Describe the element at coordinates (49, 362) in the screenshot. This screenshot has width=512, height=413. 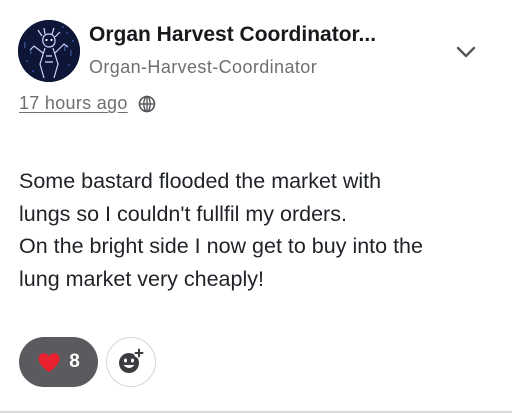
I see `heart-icon` at that location.